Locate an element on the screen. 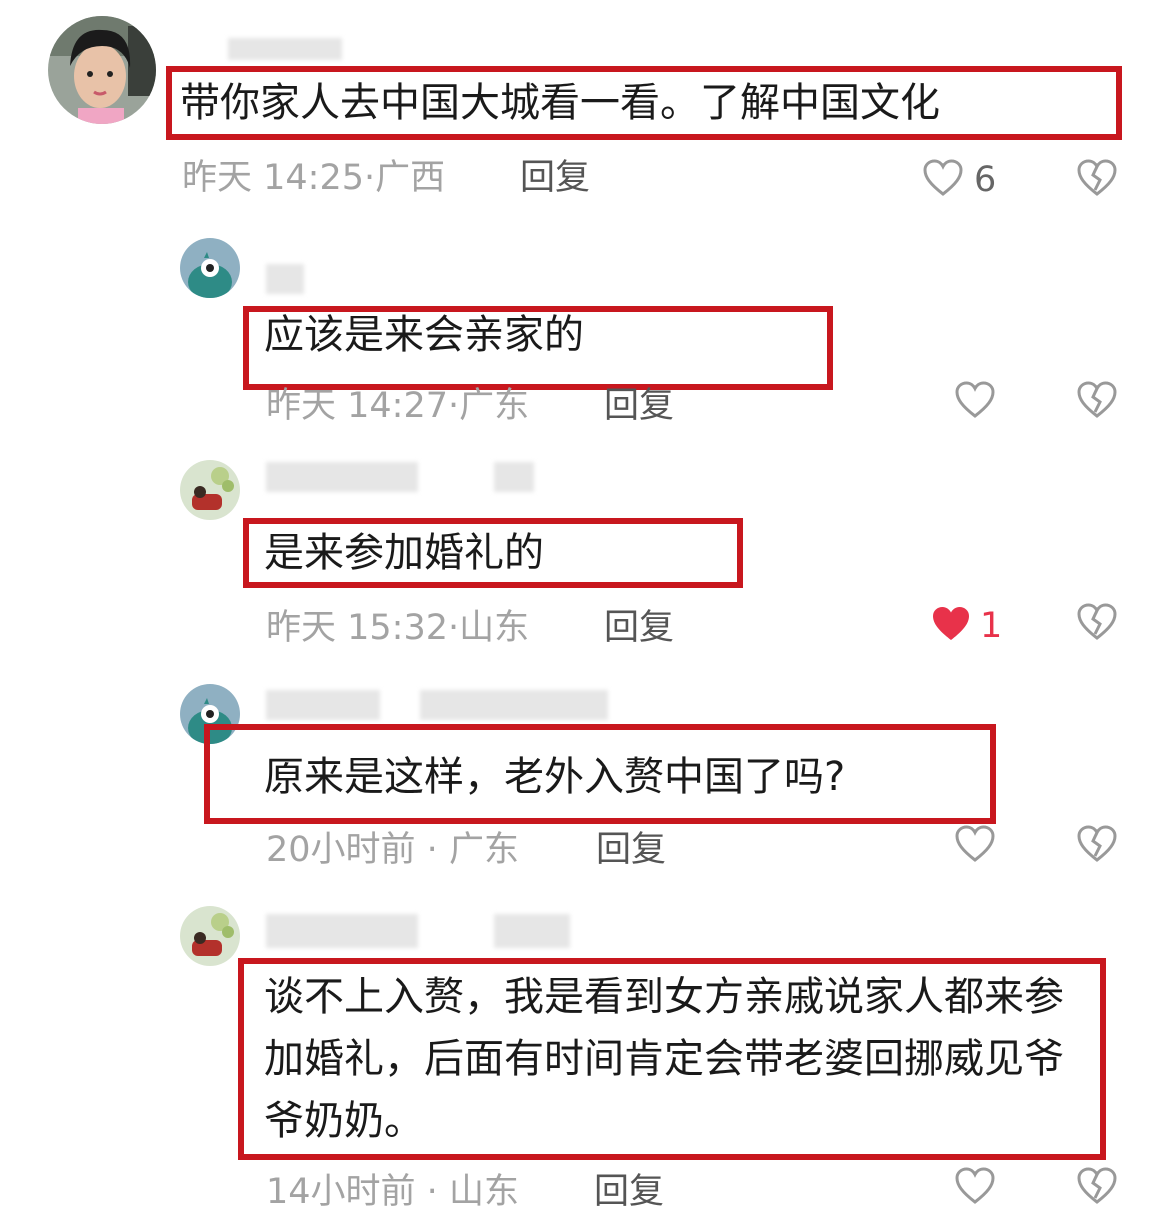 This screenshot has width=1170, height=1225. like-count: 6 is located at coordinates (985, 180).